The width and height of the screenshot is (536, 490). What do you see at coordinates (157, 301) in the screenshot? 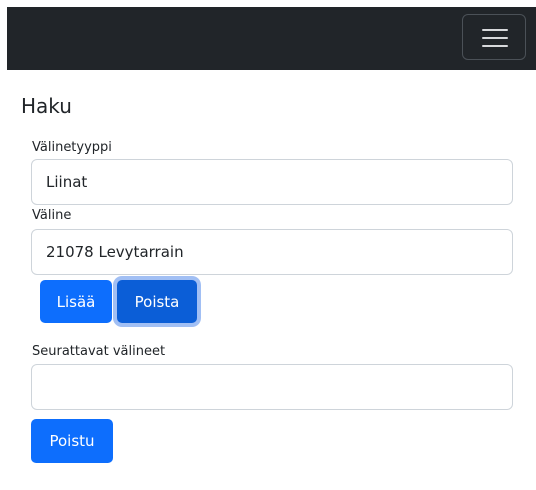
I see `remove-button: Poista` at bounding box center [157, 301].